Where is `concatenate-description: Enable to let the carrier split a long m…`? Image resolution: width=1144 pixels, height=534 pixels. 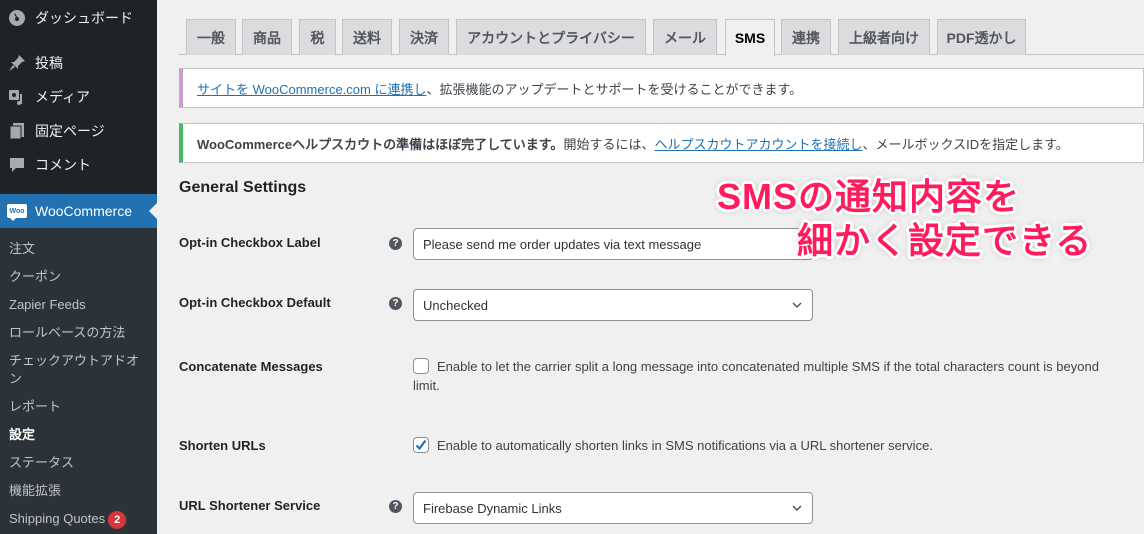 concatenate-description: Enable to let the carrier split a long m… is located at coordinates (768, 366).